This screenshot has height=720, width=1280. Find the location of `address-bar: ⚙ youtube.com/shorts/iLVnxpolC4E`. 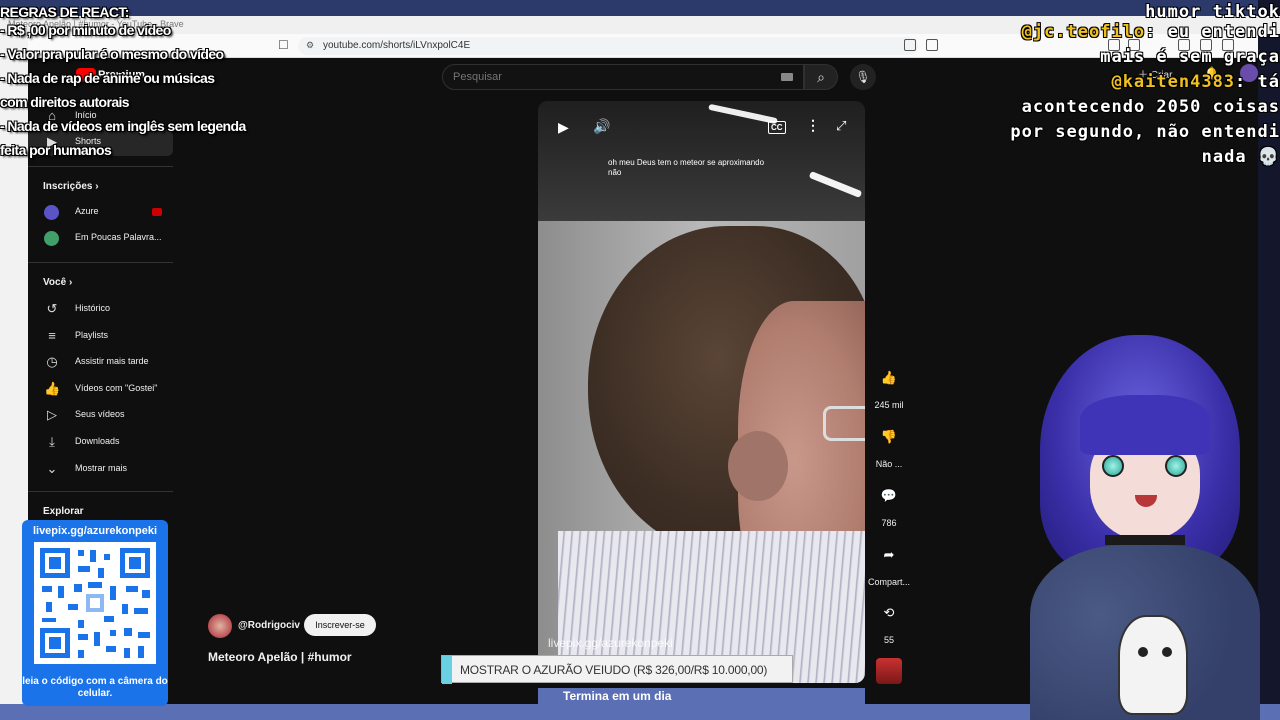

address-bar: ⚙ youtube.com/shorts/iLVnxpolC4E is located at coordinates (608, 46).